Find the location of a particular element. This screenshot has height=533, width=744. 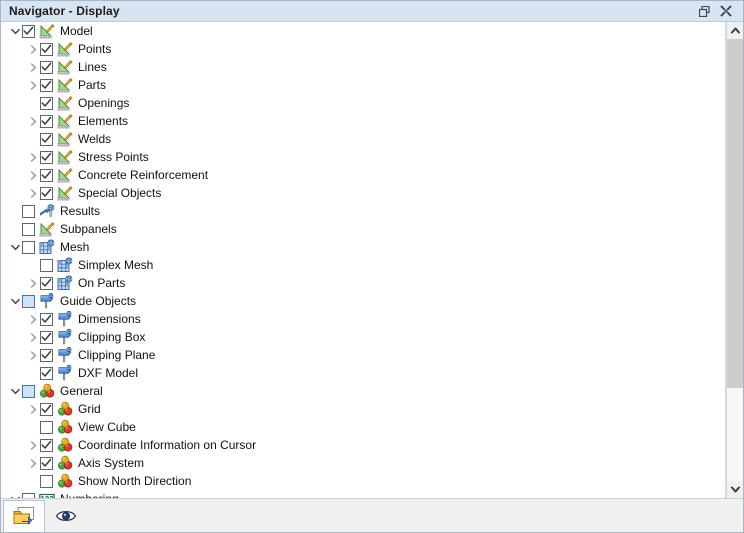

chevron-up-icon is located at coordinates (735, 30).